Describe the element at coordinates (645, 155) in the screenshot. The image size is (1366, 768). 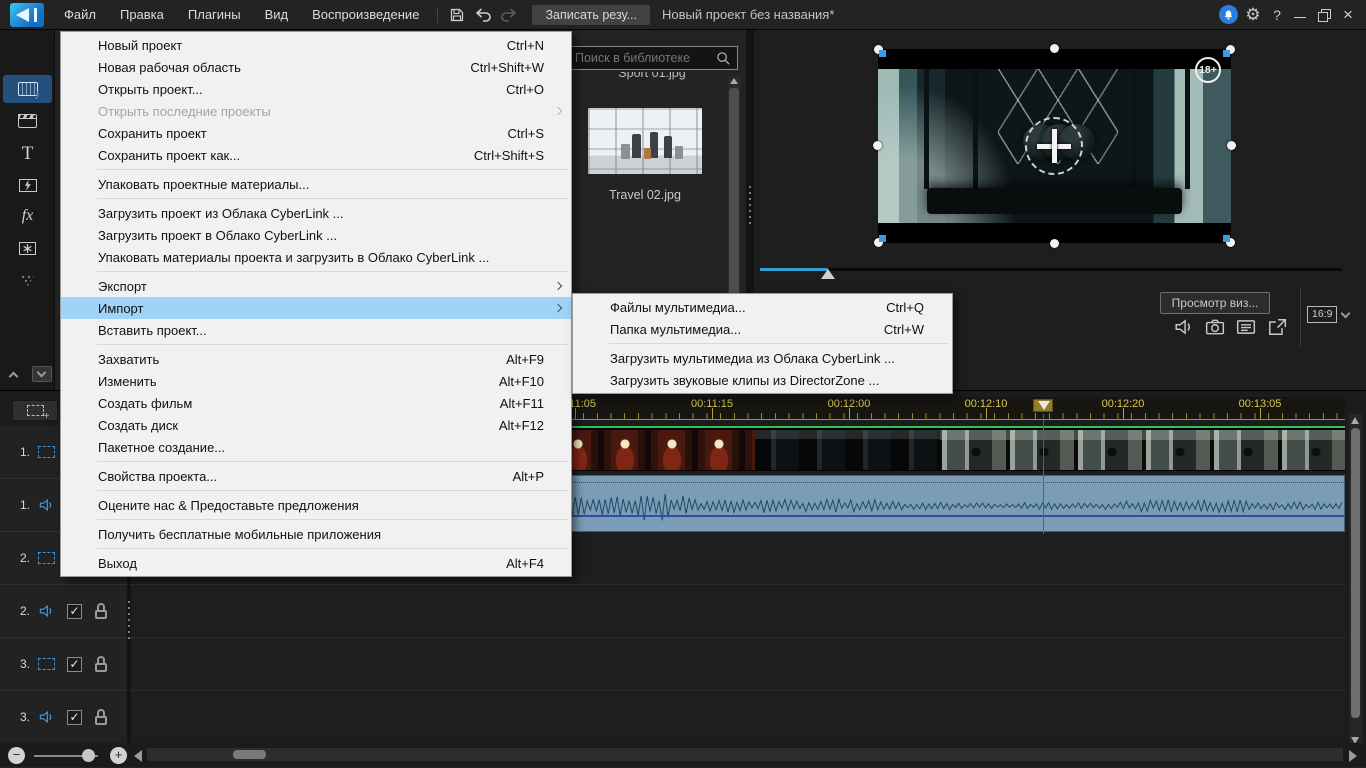
I see `library-item: Travel 02.jpg` at that location.